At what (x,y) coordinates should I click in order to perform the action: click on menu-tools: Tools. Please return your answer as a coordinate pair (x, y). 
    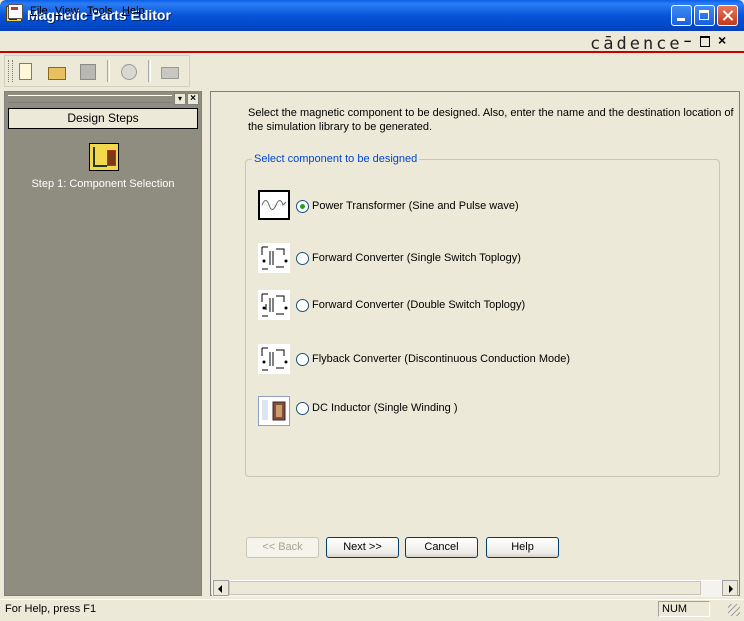
    Looking at the image, I should click on (100, 11).